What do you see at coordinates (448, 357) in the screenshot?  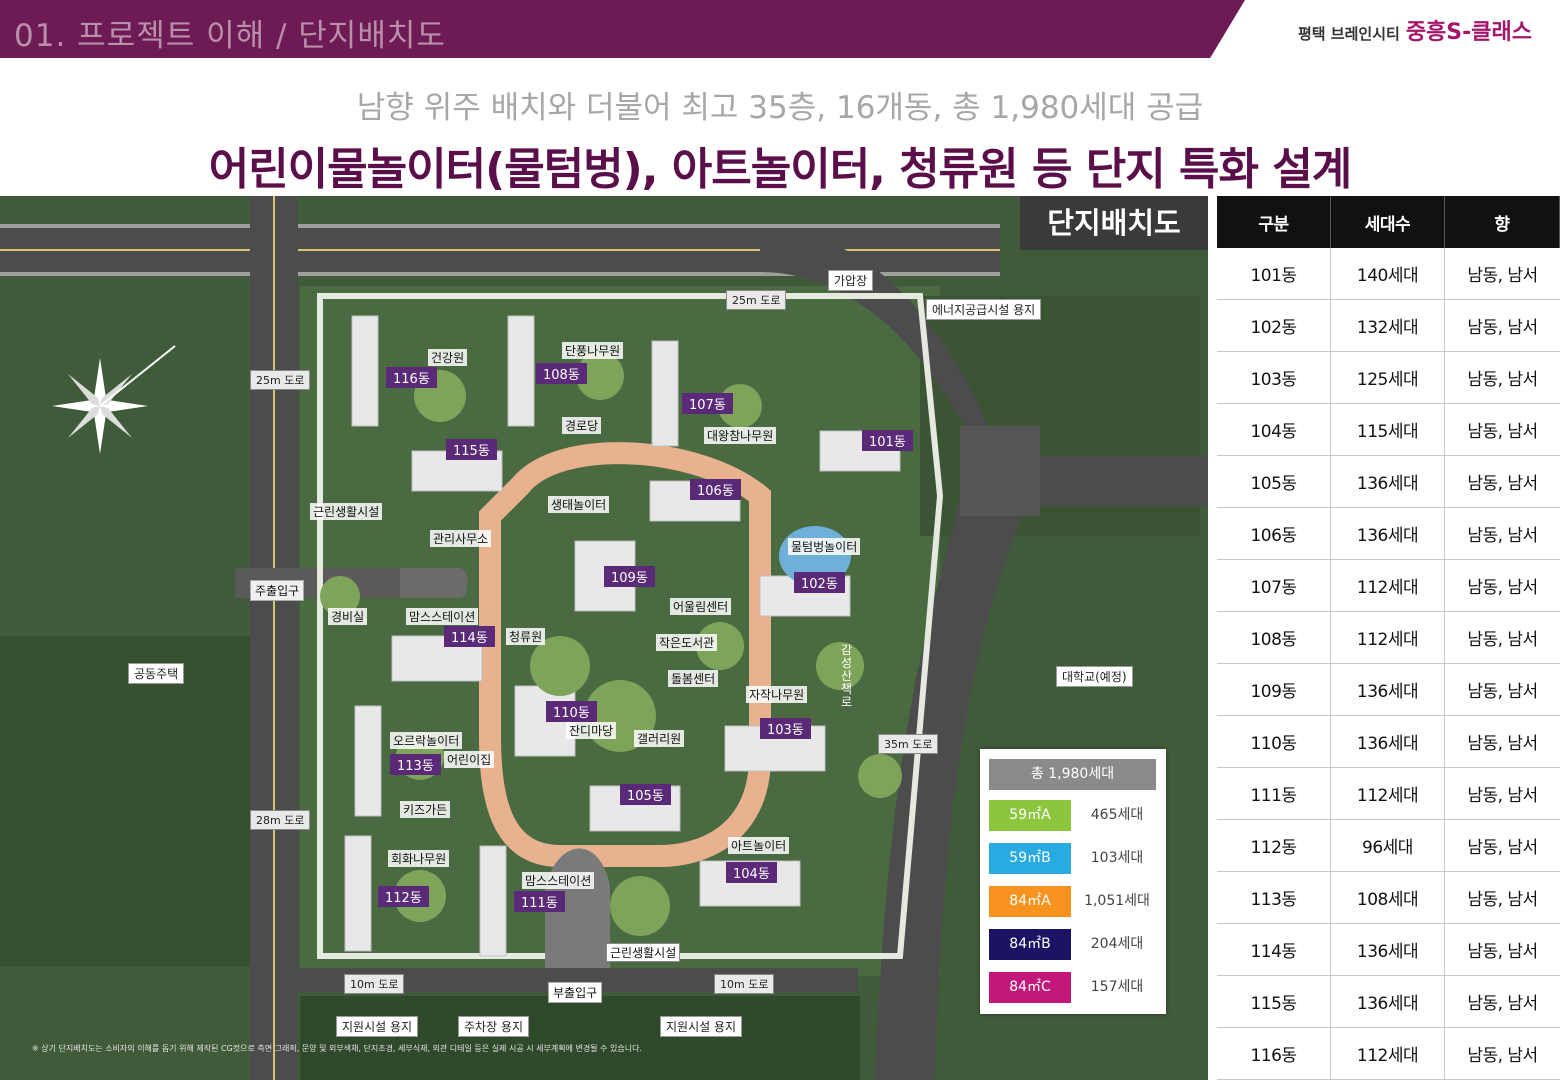 I see `facility-health-garden: 건강원` at bounding box center [448, 357].